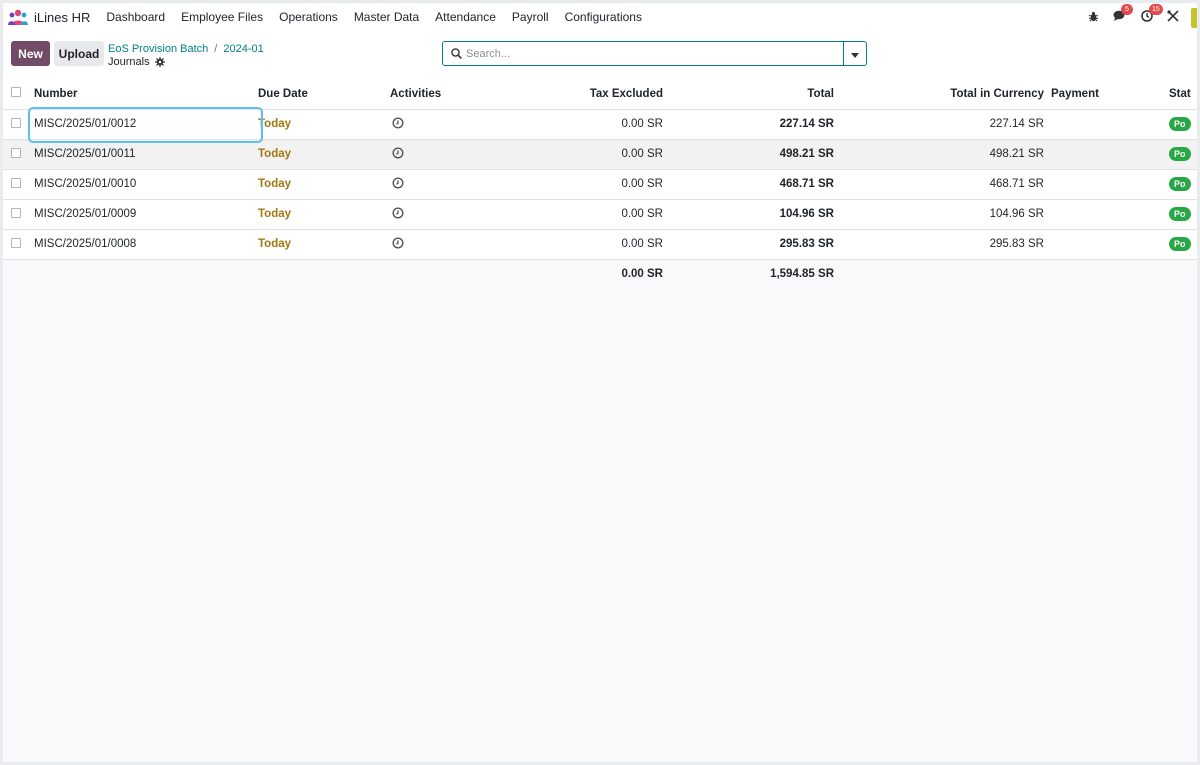 Image resolution: width=1200 pixels, height=765 pixels. What do you see at coordinates (591, 94) in the screenshot?
I see `column-header-tax-excluded: Tax Excluded` at bounding box center [591, 94].